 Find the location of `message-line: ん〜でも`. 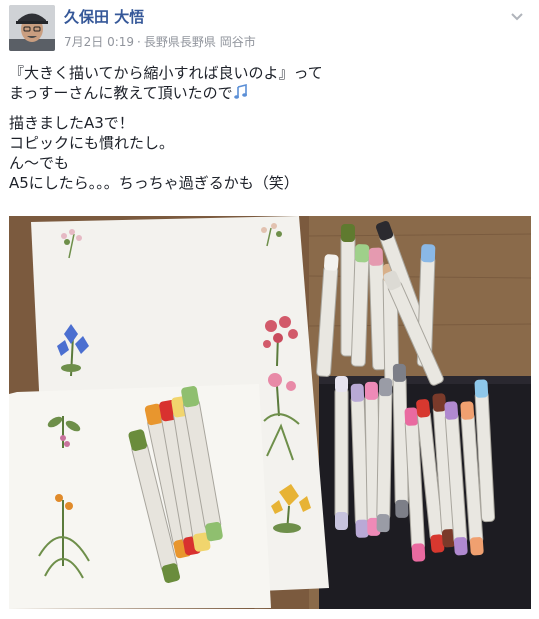

message-line: ん〜でも is located at coordinates (39, 163).